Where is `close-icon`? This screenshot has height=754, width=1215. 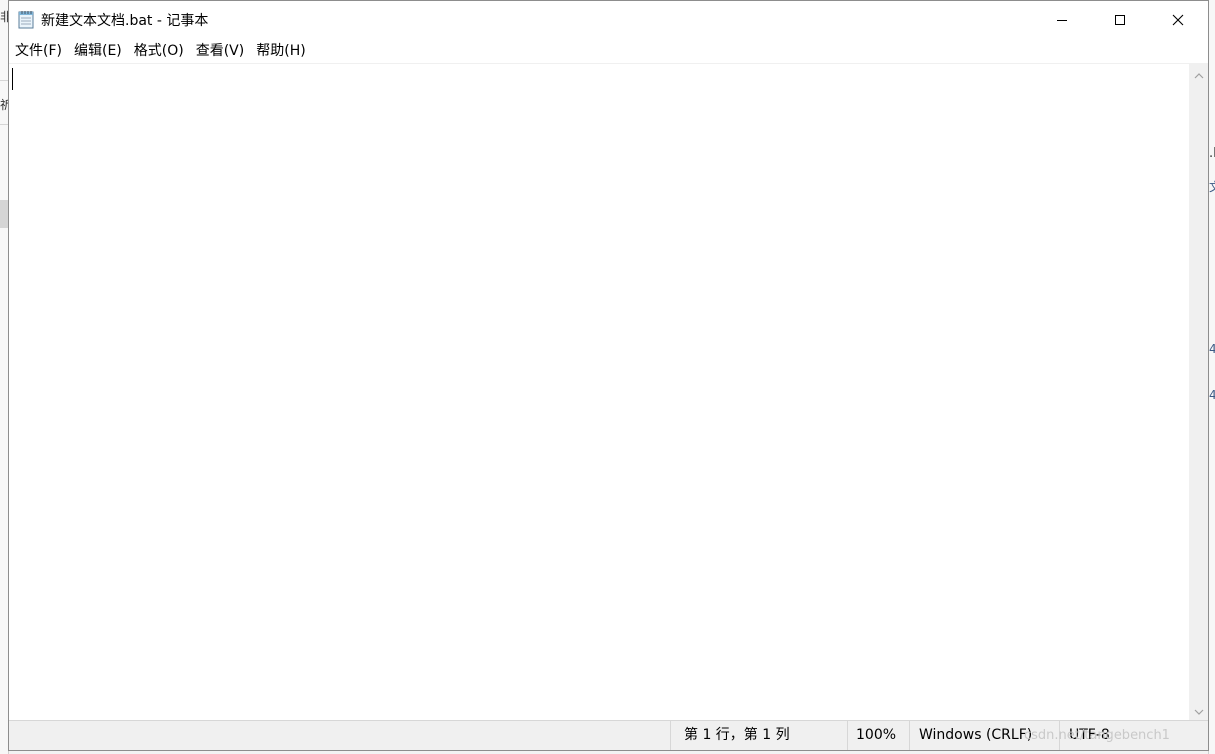
close-icon is located at coordinates (1178, 20).